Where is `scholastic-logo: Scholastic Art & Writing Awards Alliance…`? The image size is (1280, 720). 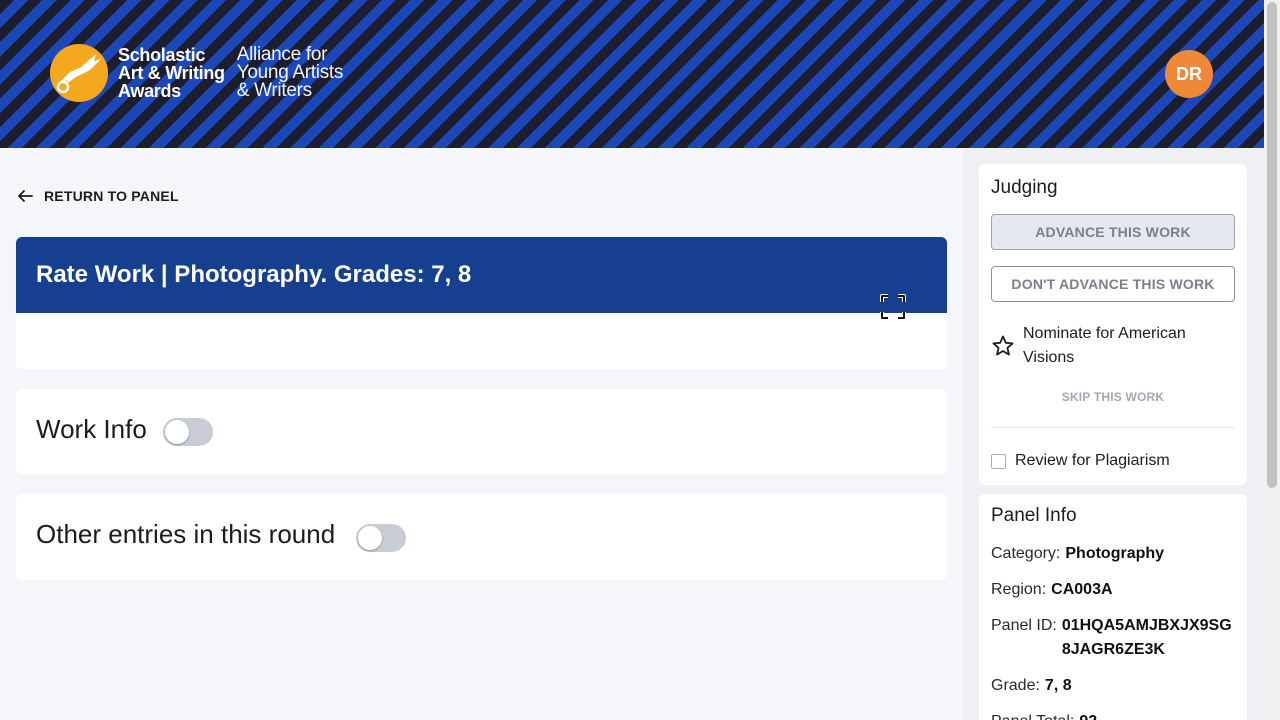 scholastic-logo: Scholastic Art & Writing Awards Alliance… is located at coordinates (196, 73).